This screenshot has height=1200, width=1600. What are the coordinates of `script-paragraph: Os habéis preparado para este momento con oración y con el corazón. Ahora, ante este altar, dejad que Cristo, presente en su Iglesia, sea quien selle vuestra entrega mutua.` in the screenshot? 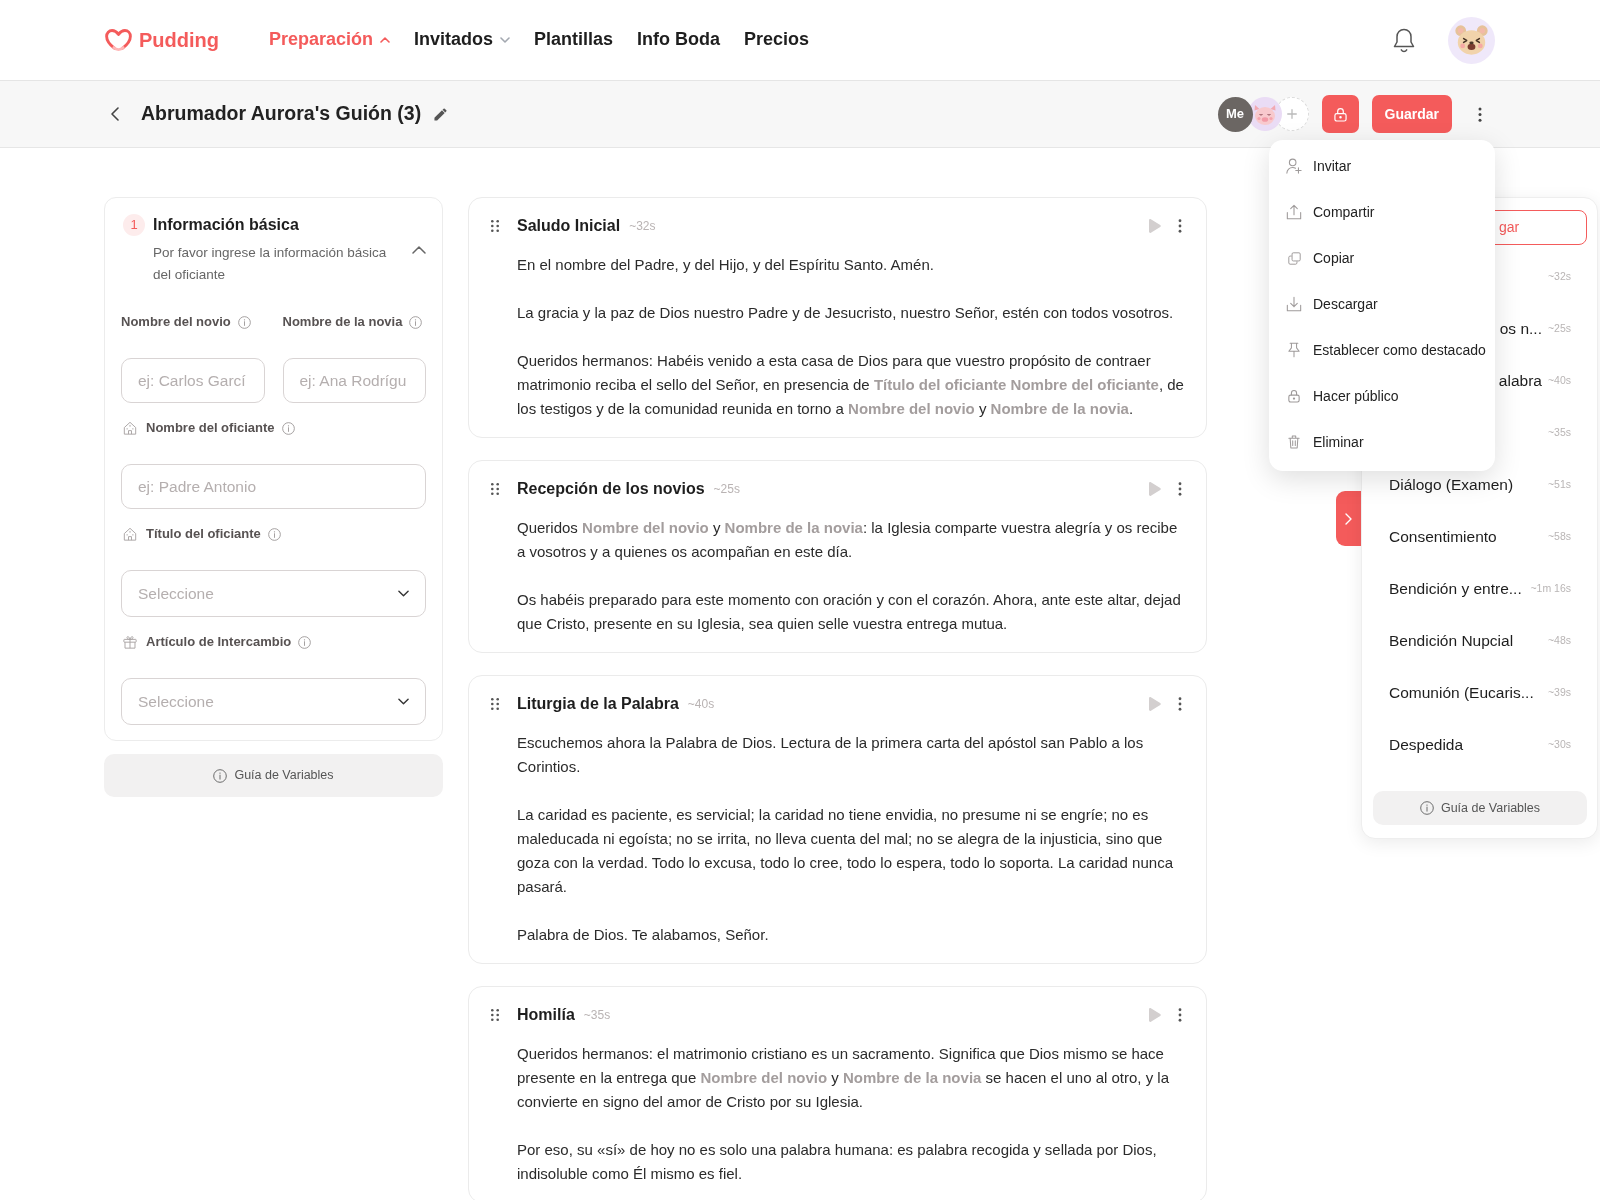 It's located at (849, 612).